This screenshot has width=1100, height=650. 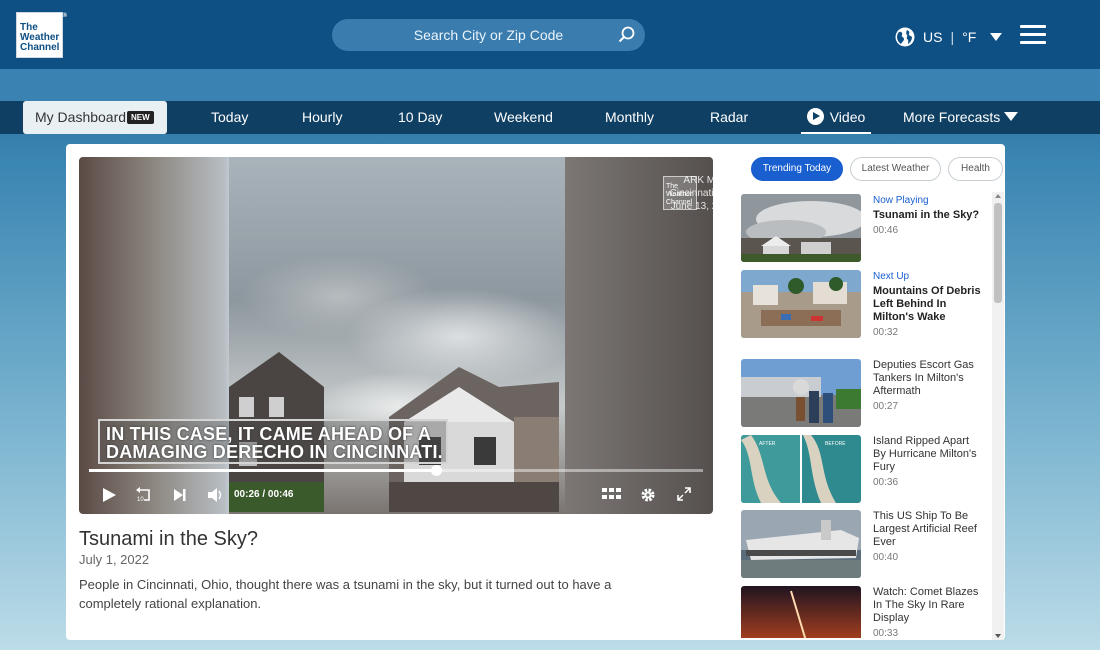 What do you see at coordinates (886, 633) in the screenshot?
I see `playlist-item-duration: 00:33` at bounding box center [886, 633].